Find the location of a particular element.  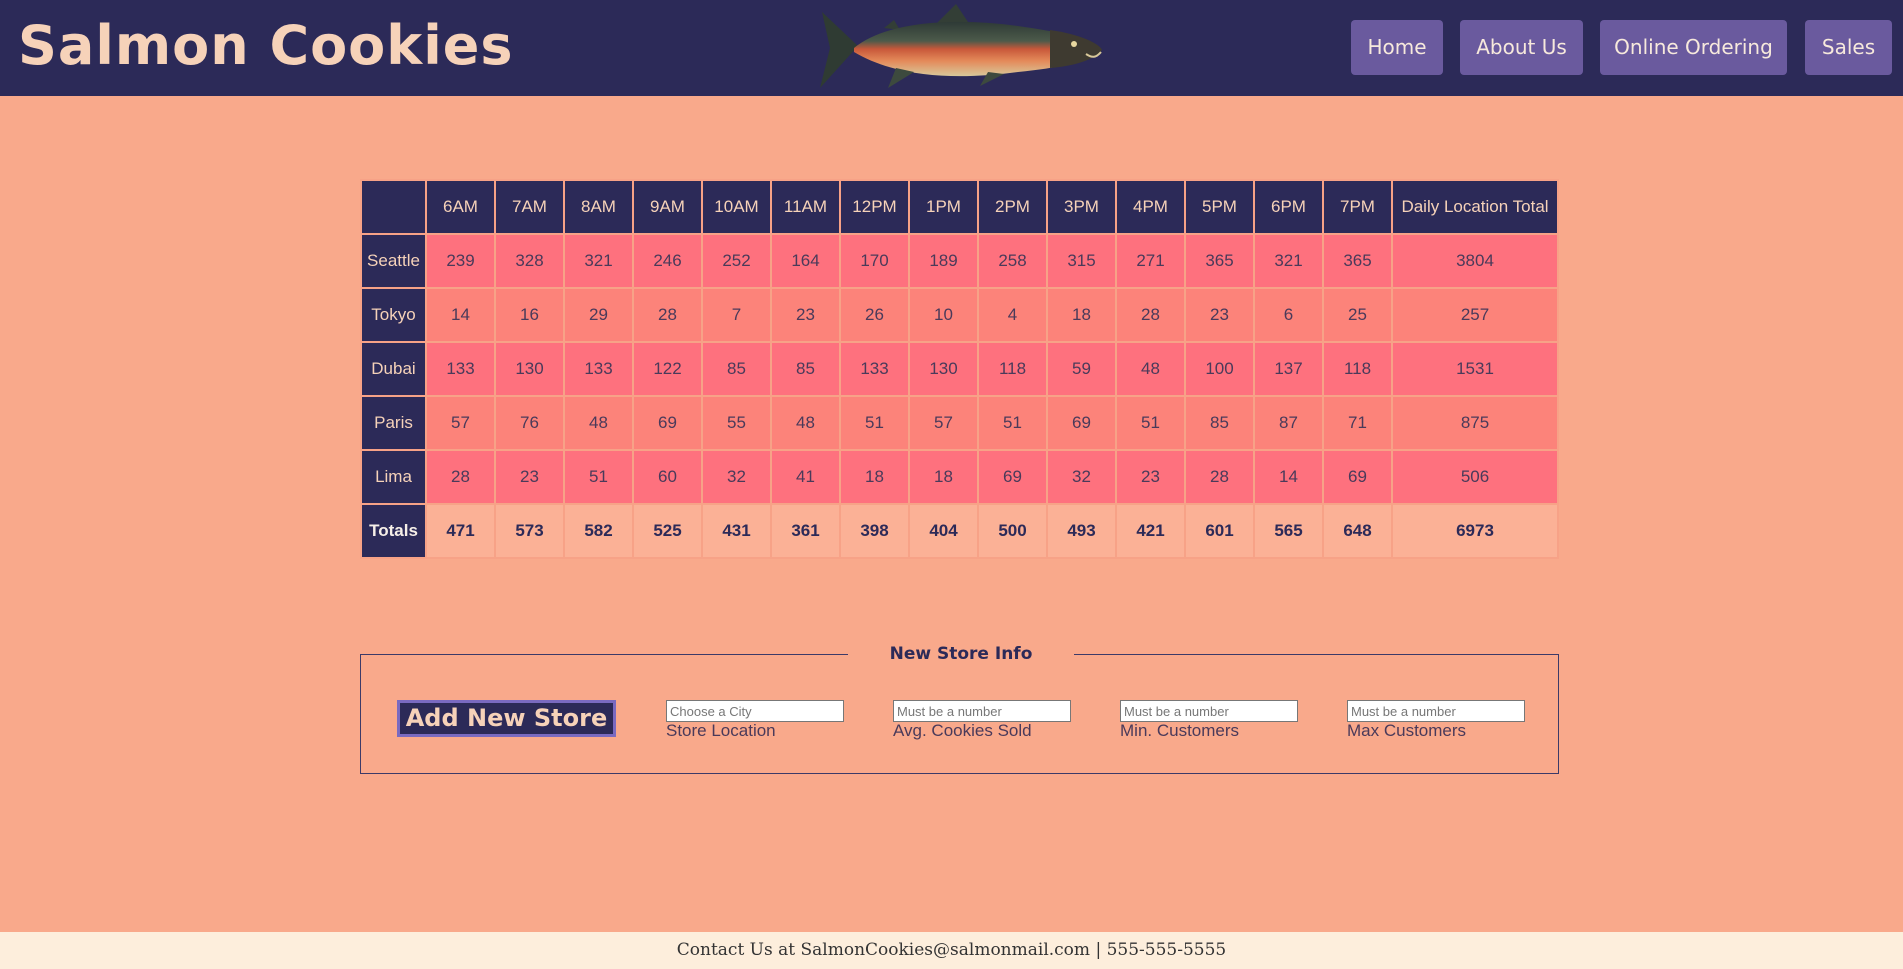

hourly-sales-cell: 10 is located at coordinates (943, 315).